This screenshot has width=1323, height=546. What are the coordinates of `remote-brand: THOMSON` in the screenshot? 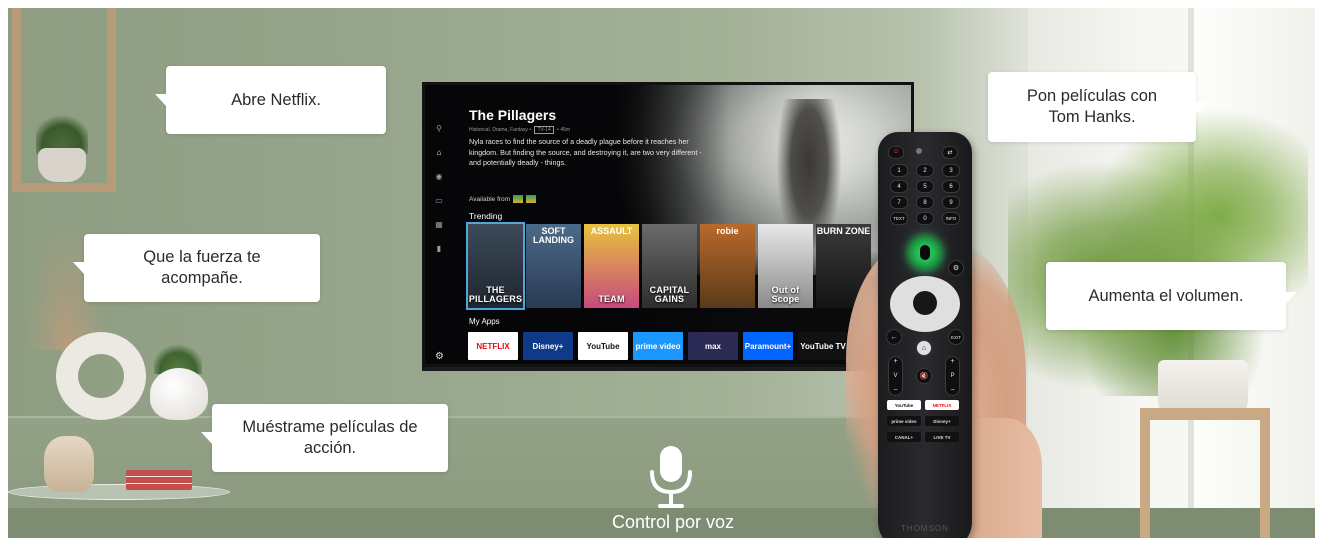 It's located at (925, 528).